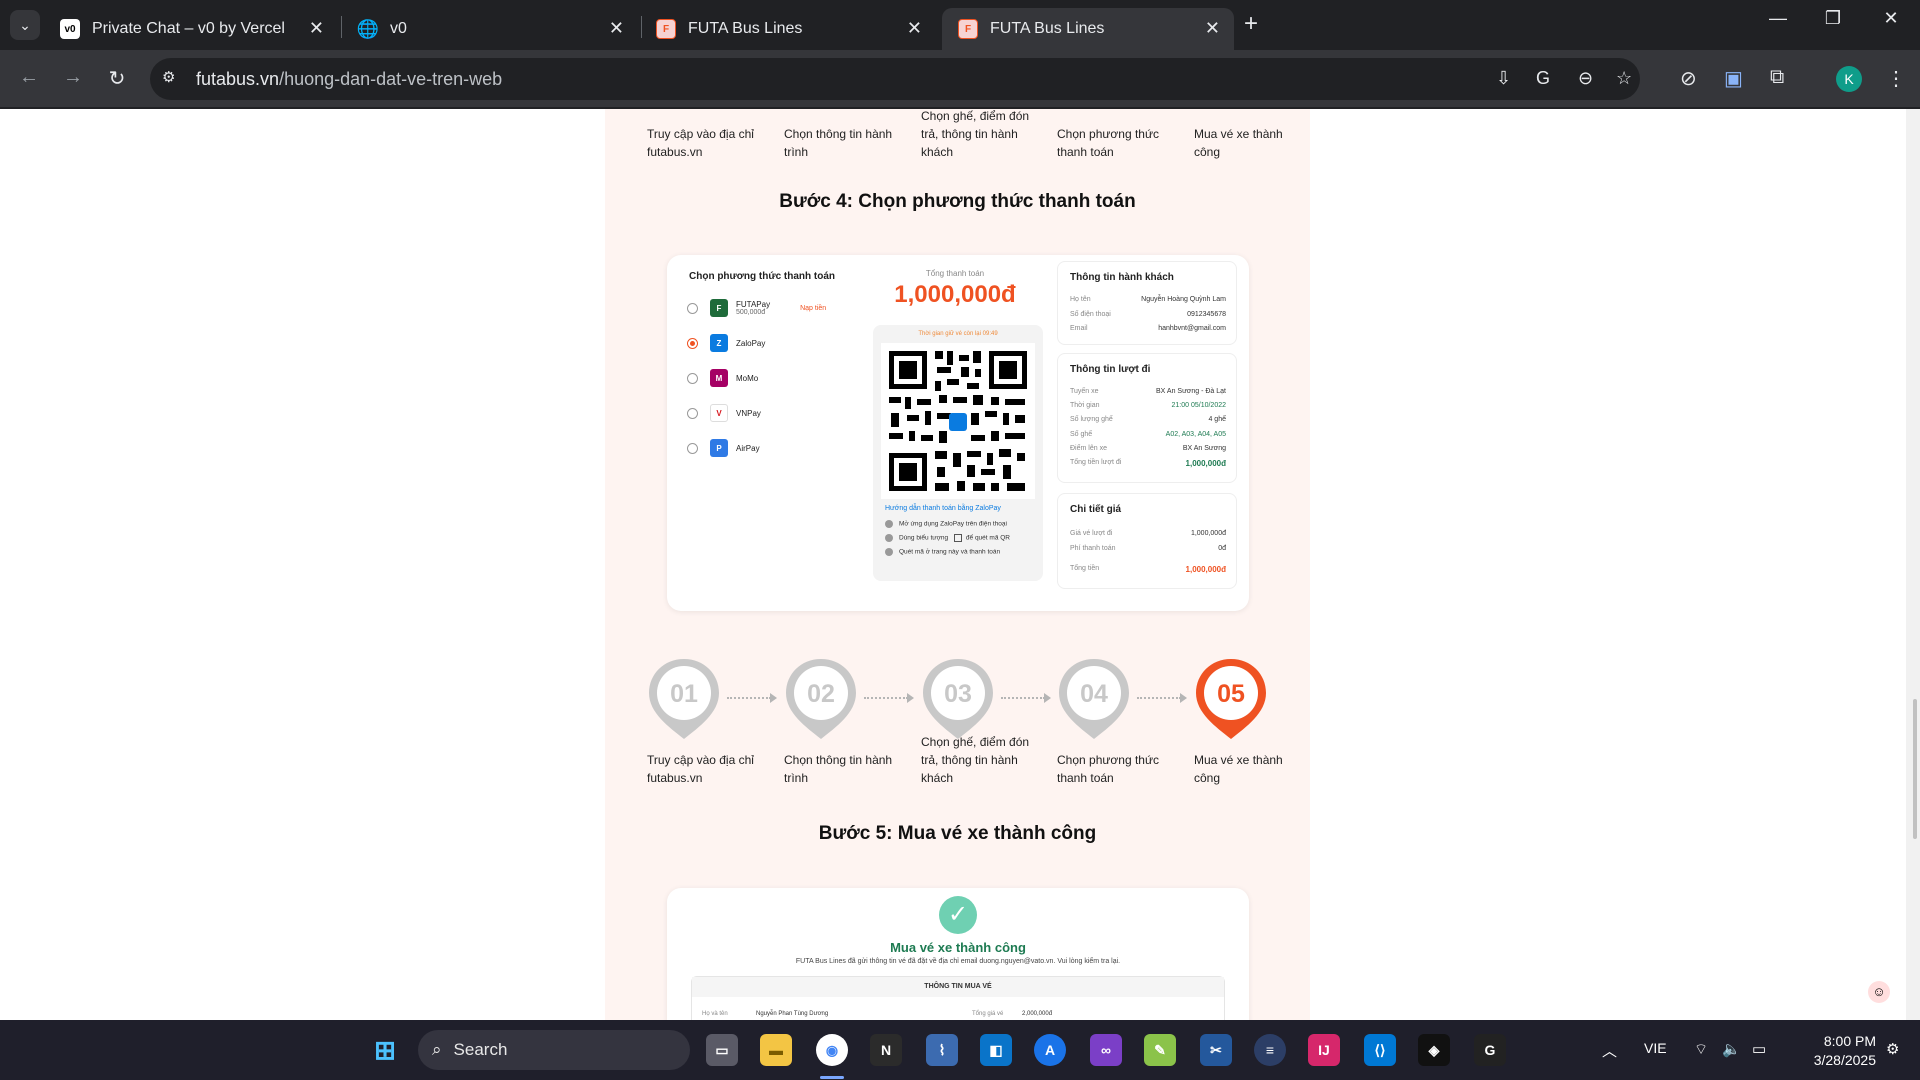 This screenshot has height=1080, width=1920. Describe the element at coordinates (1731, 1049) in the screenshot. I see `volume-icon: 🔈` at that location.